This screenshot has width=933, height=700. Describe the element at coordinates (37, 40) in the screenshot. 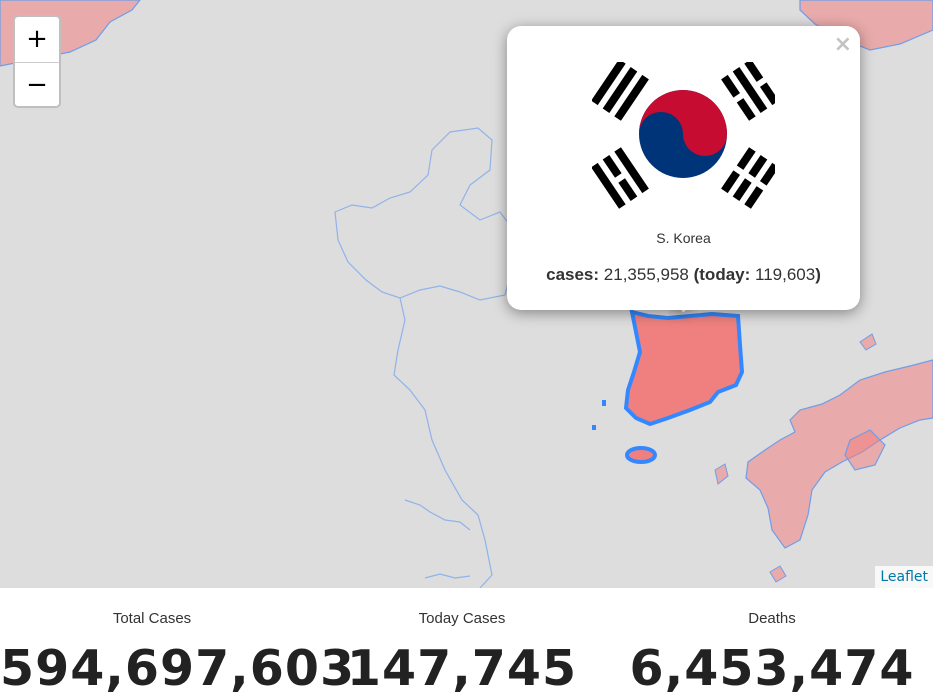

I see `zoom-in-button: +` at that location.